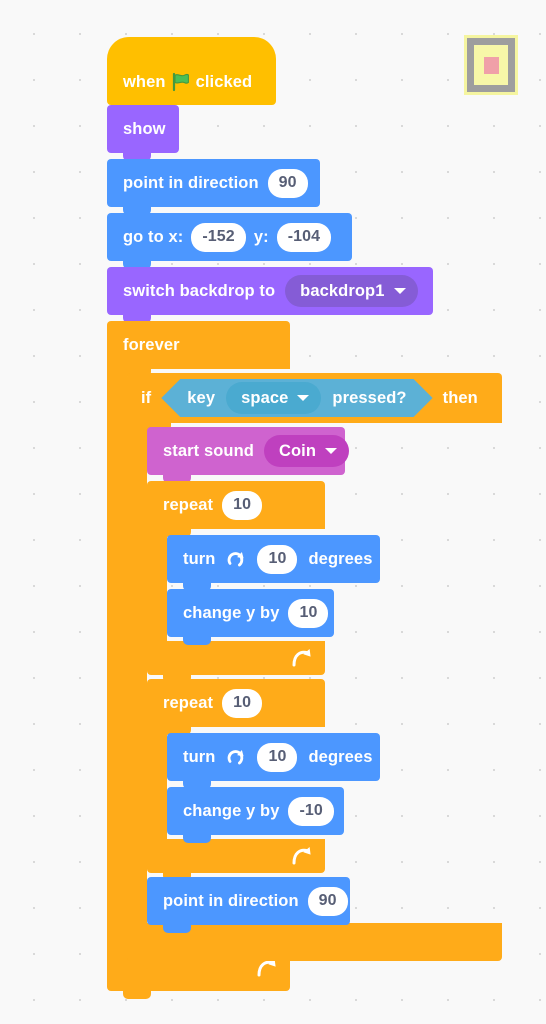  I want to click on block-turn-clockwise-2: turn 10 degrees, so click(273, 761).